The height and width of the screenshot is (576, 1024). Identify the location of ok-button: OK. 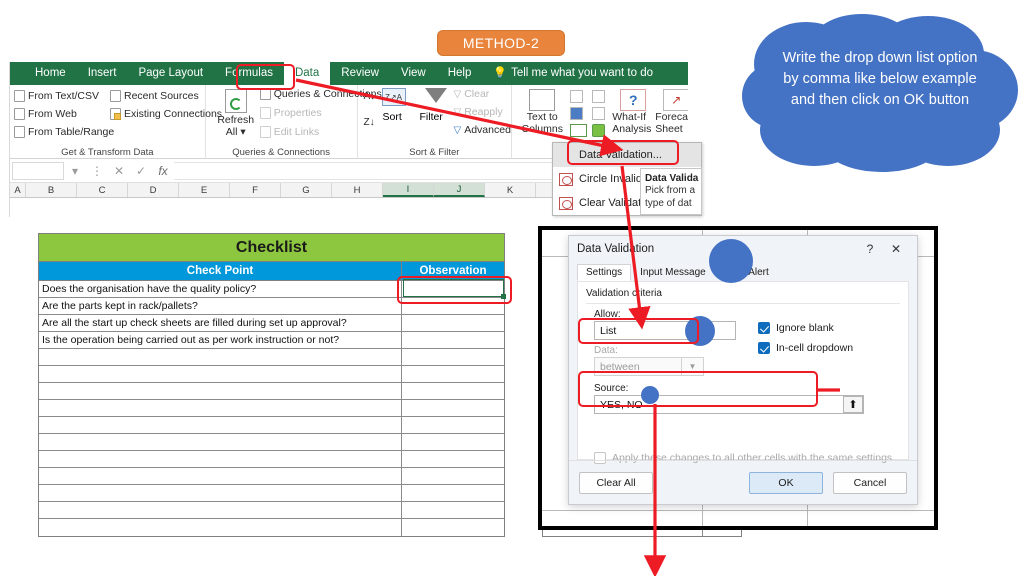
(786, 482).